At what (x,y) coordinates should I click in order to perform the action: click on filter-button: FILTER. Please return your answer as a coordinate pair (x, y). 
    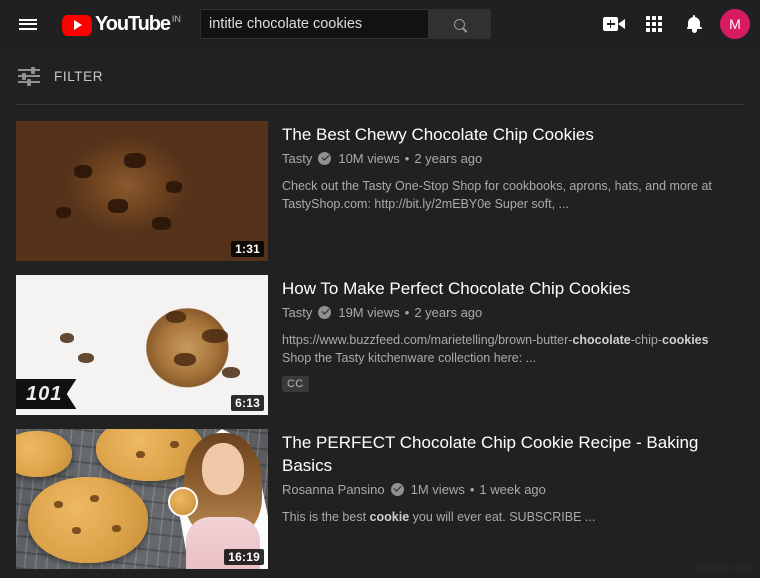
    Looking at the image, I should click on (61, 76).